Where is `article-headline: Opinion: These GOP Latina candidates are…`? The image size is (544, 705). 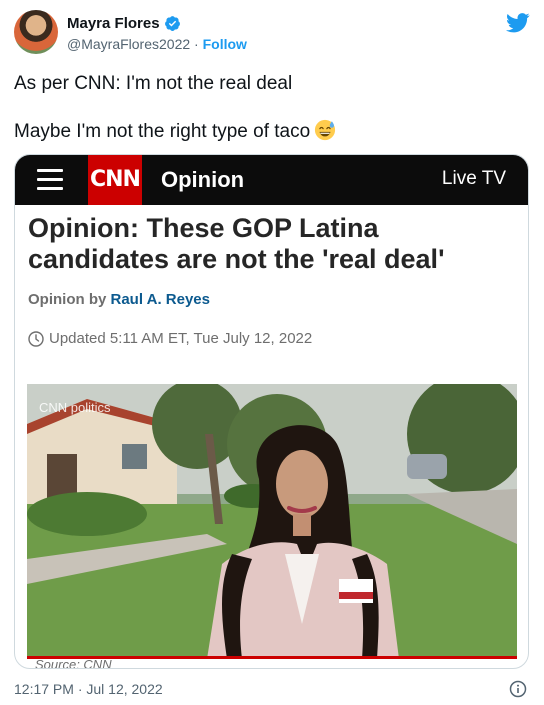 article-headline: Opinion: These GOP Latina candidates are… is located at coordinates (236, 243).